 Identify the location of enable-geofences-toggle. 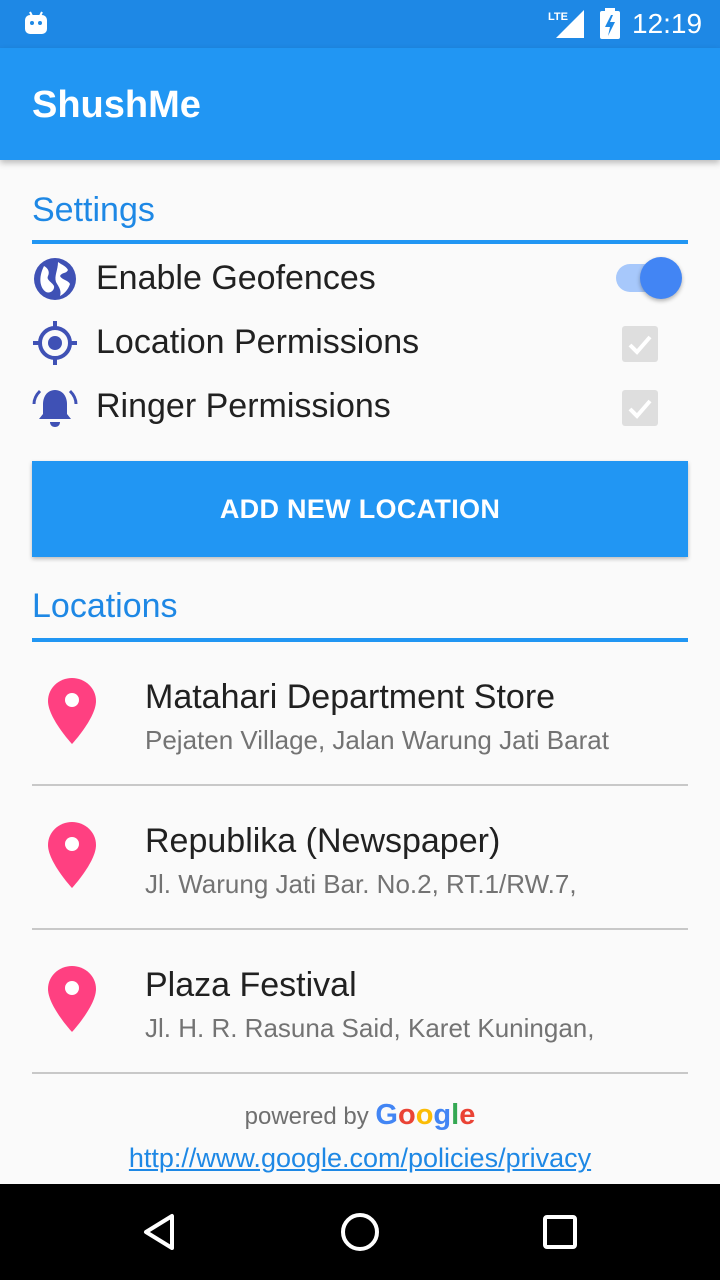
(650, 278).